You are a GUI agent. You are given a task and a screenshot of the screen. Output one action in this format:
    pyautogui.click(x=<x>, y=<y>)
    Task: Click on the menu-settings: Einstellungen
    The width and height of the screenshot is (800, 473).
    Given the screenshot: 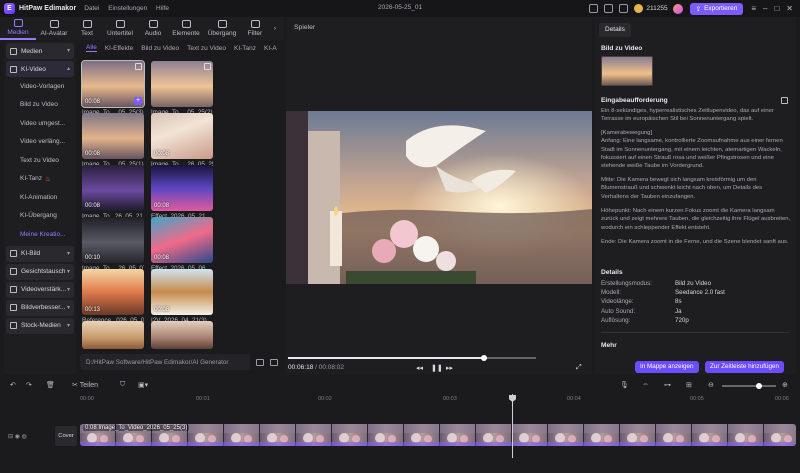 What is the action you would take?
    pyautogui.click(x=127, y=8)
    